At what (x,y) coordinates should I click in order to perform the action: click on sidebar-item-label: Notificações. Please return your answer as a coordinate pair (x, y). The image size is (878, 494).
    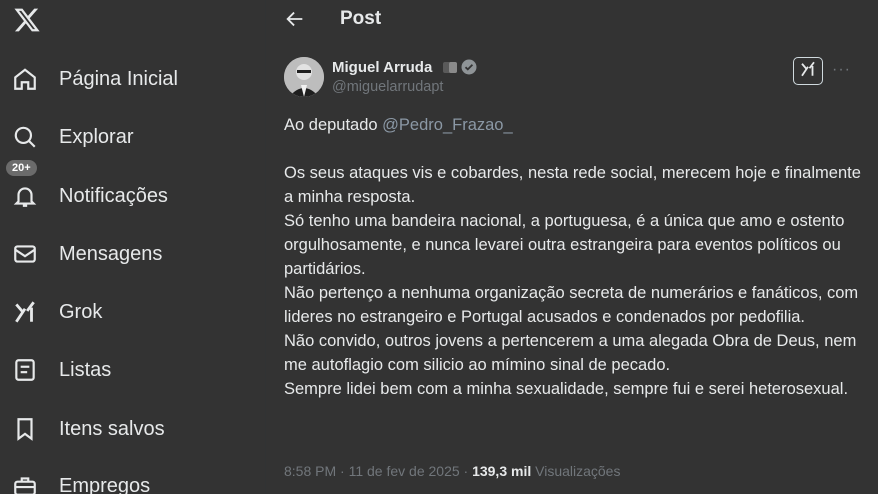
    Looking at the image, I should click on (113, 195).